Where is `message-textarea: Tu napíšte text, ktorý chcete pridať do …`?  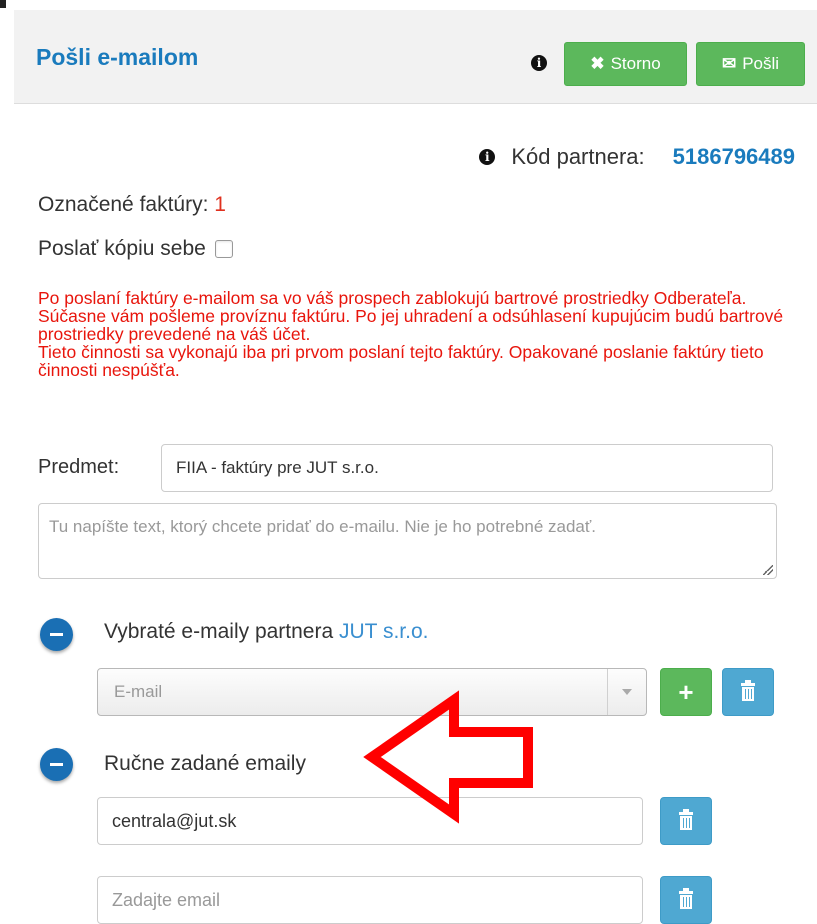
message-textarea: Tu napíšte text, ktorý chcete pridať do … is located at coordinates (407, 541).